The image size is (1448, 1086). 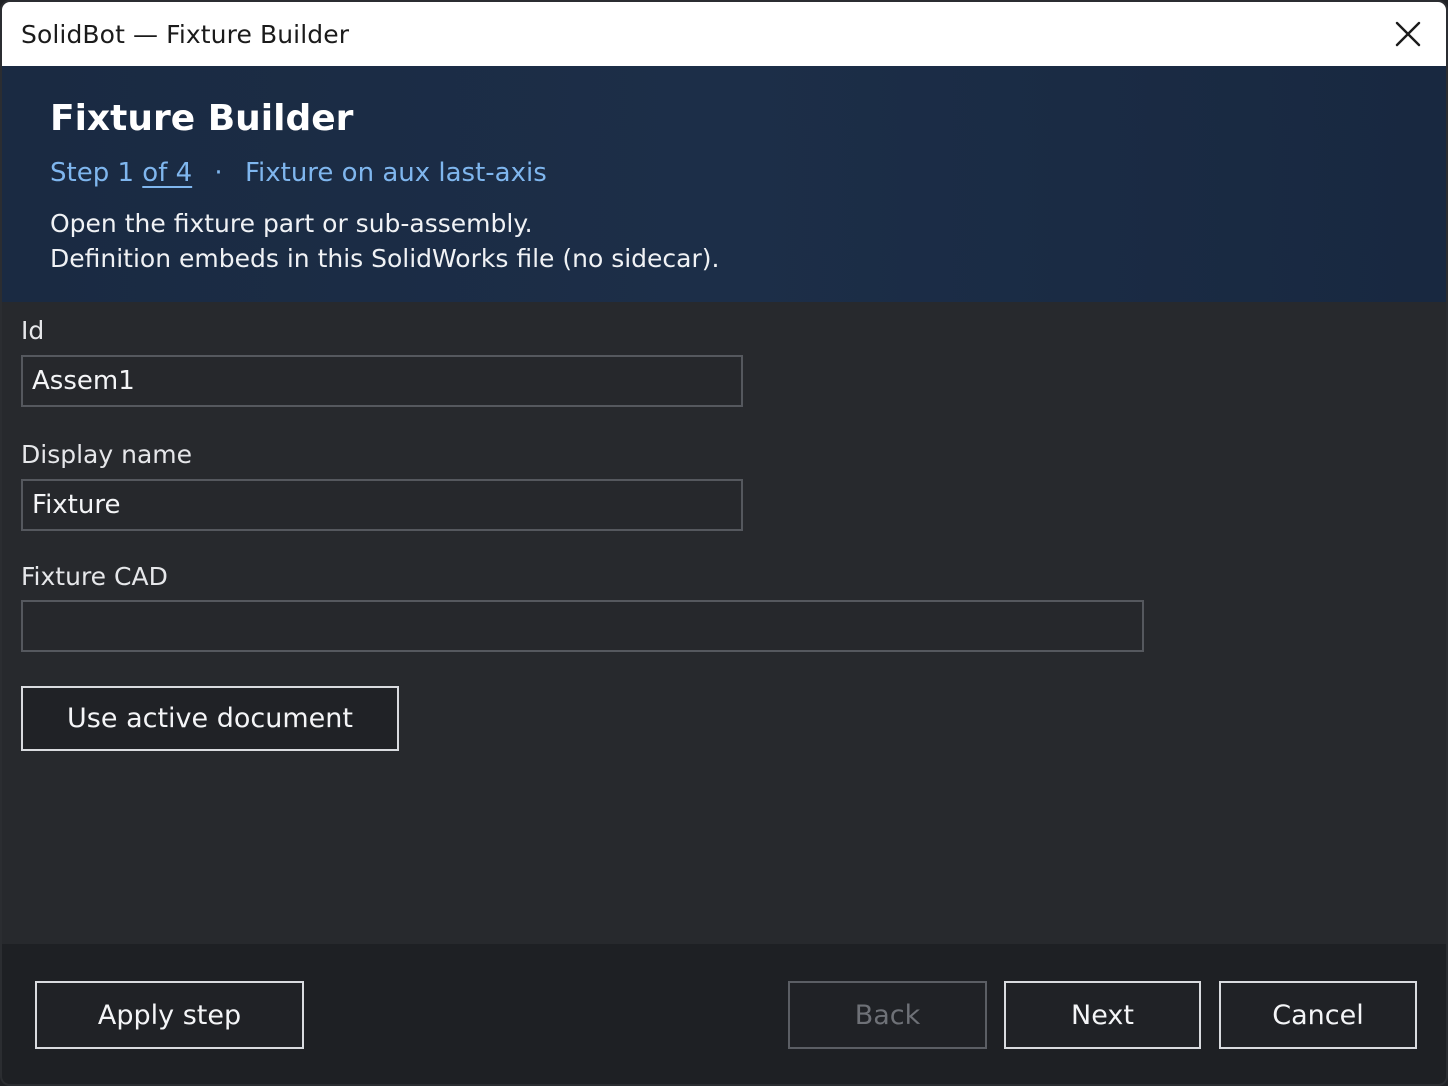 I want to click on wizard-footer: Apply step Back Next Cancel, so click(x=724, y=1014).